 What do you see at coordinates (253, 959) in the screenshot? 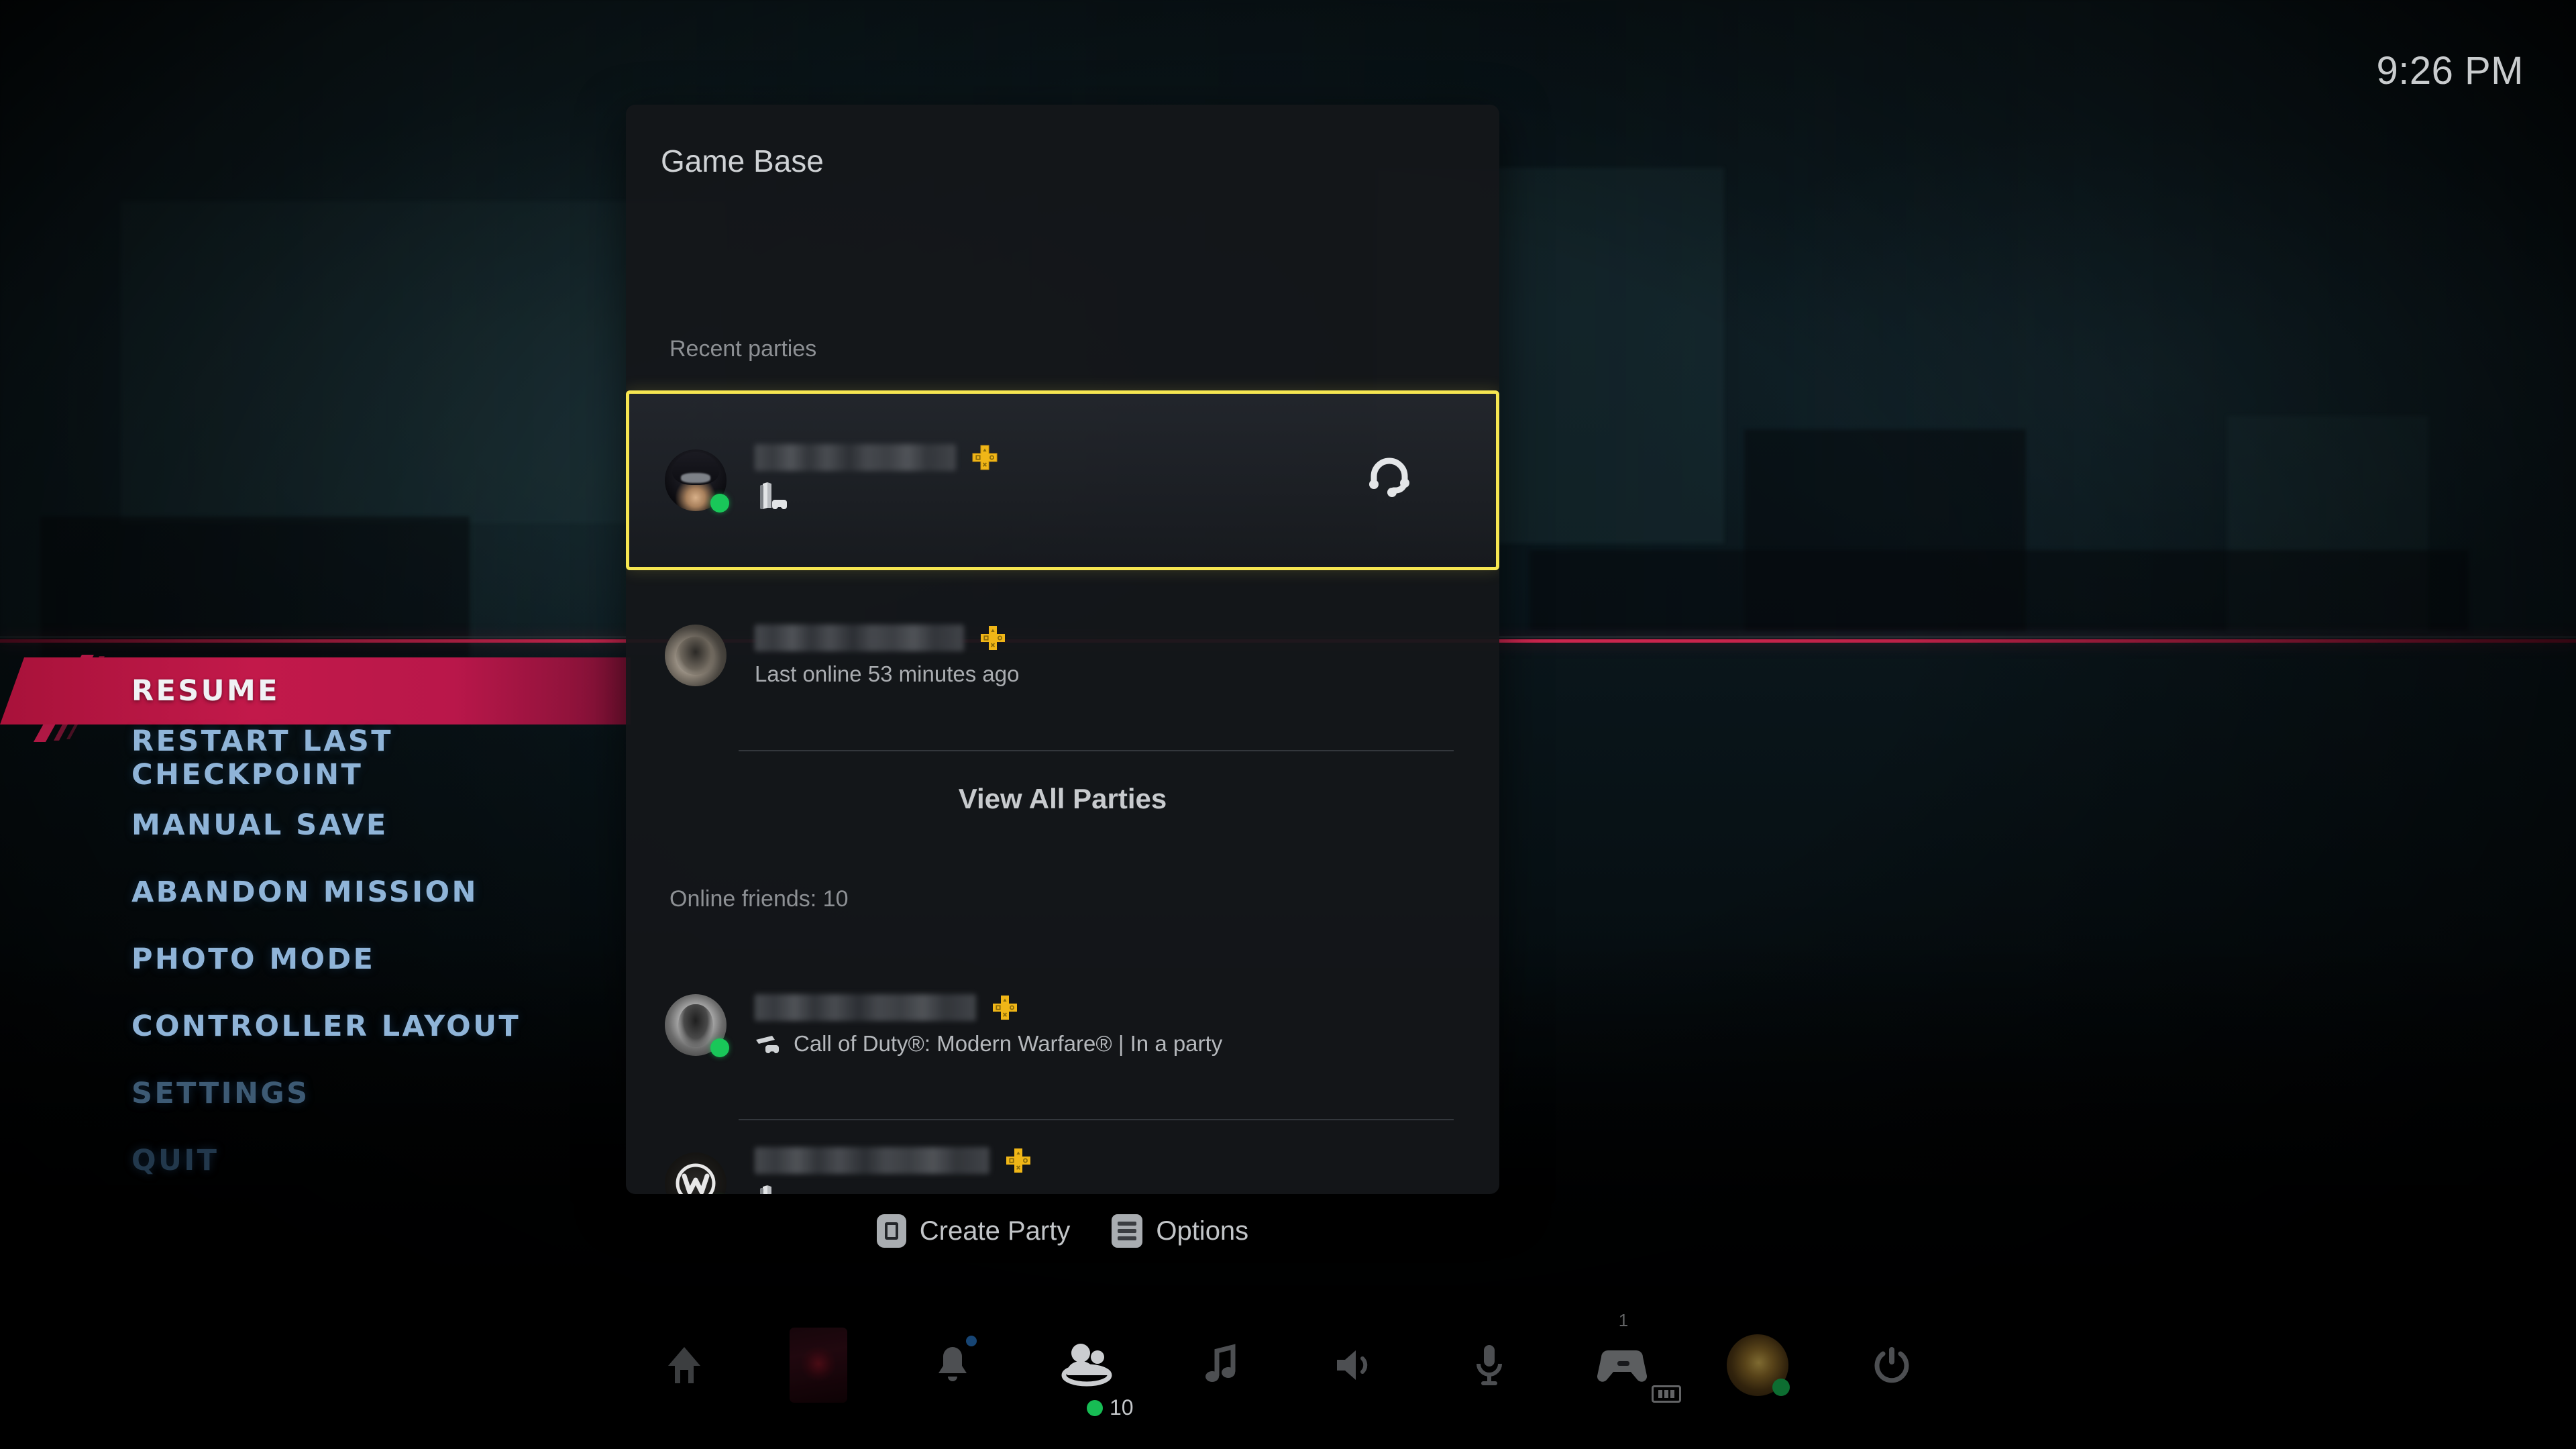
I see `menu-item-label: PHOTO MODE` at bounding box center [253, 959].